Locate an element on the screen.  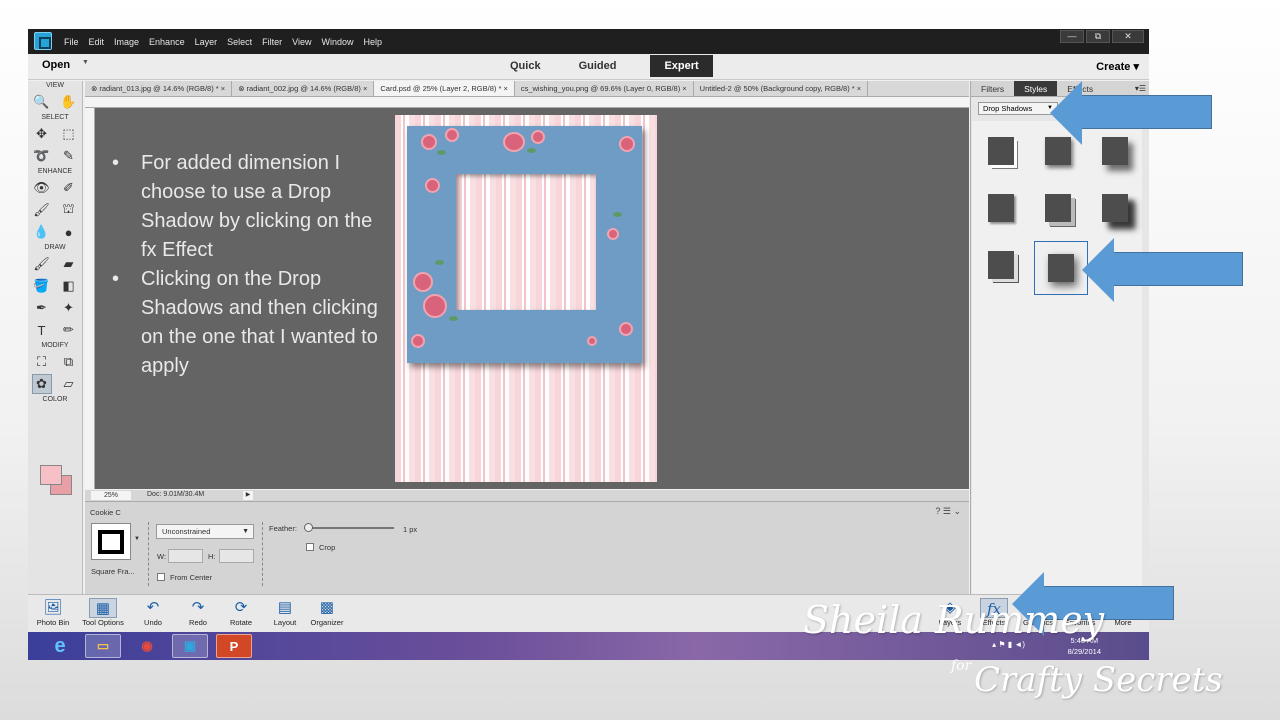
tab-card: Card.psd @ 25% (Layer 2, RGB/8) * × is located at coordinates (444, 88).